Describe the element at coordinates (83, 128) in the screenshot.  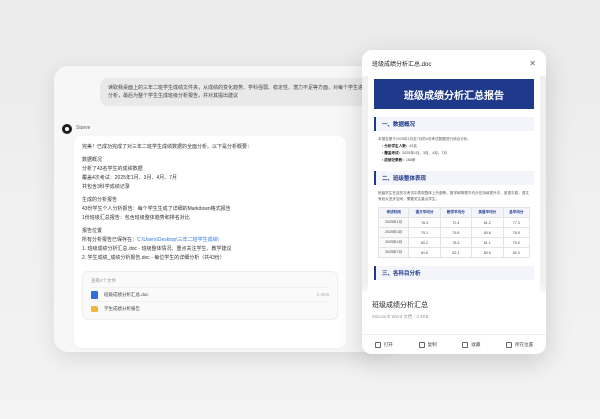
I see `bot-name: Starve` at that location.